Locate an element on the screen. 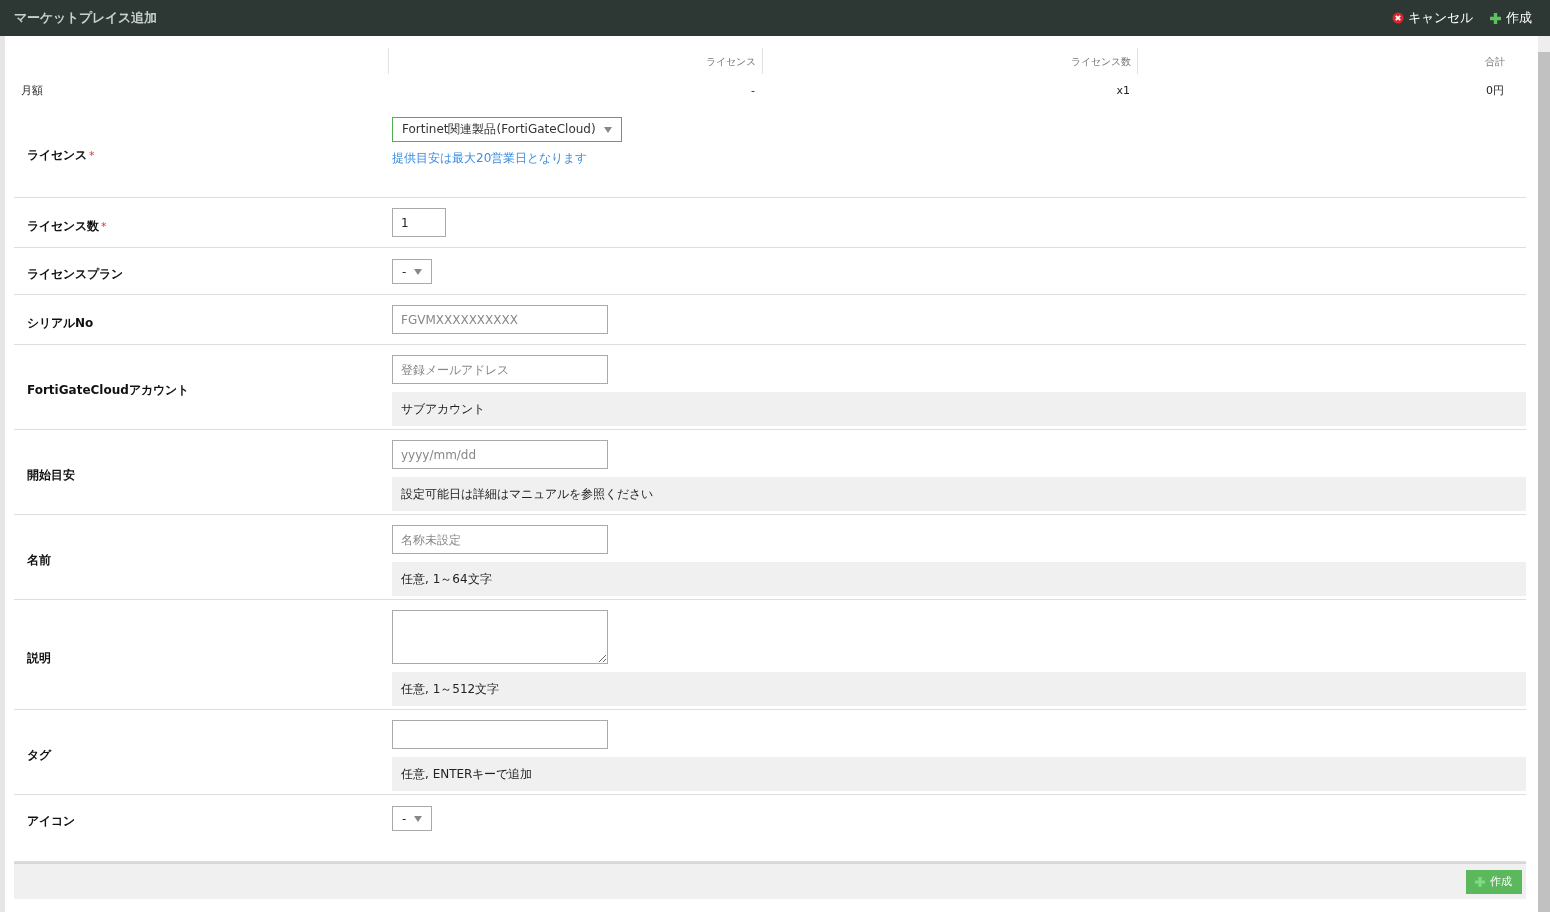  dropdown: Fortinet関連製品(FortiGateCloud) is located at coordinates (507, 129).